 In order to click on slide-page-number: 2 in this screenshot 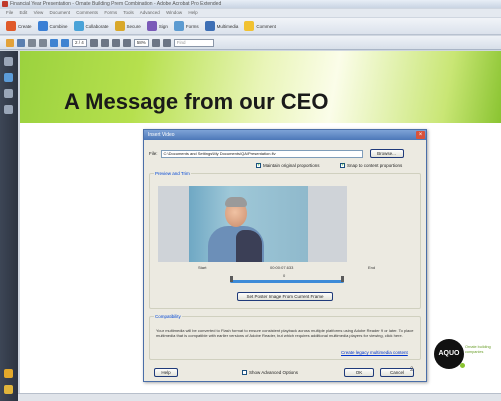, I will do `click(412, 370)`.